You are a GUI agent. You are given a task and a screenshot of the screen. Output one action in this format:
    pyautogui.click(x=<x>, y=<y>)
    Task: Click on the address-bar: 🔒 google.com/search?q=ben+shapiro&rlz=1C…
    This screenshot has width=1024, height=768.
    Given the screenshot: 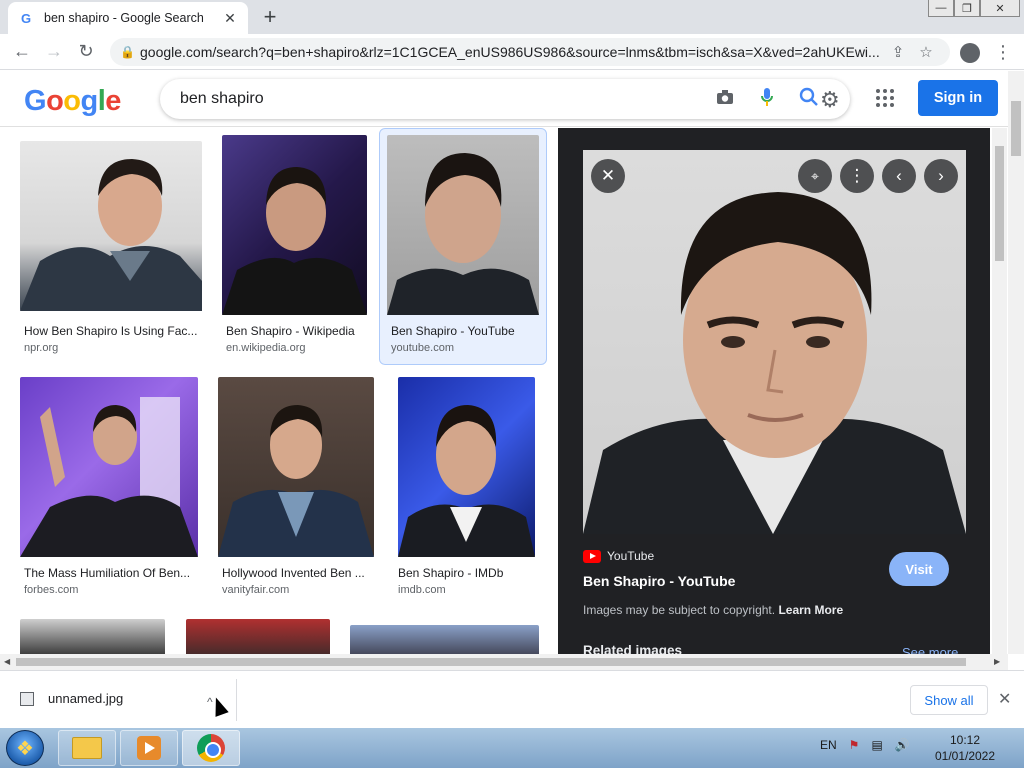 What is the action you would take?
    pyautogui.click(x=530, y=52)
    